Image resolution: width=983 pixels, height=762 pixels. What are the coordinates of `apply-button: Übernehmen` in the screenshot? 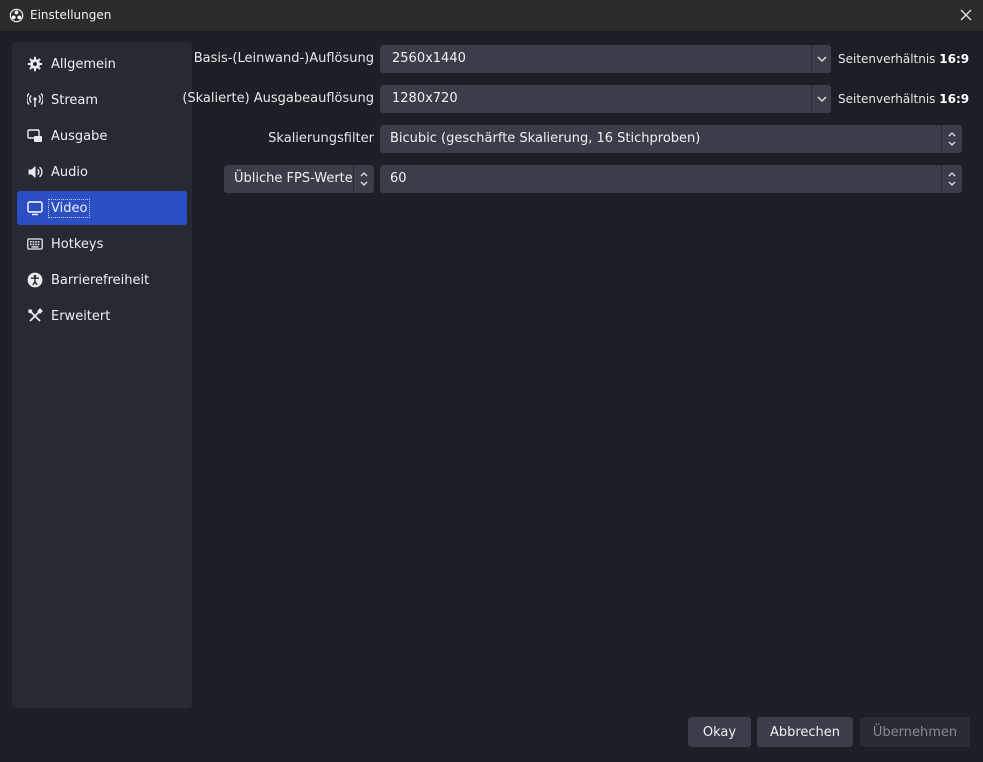 It's located at (915, 732).